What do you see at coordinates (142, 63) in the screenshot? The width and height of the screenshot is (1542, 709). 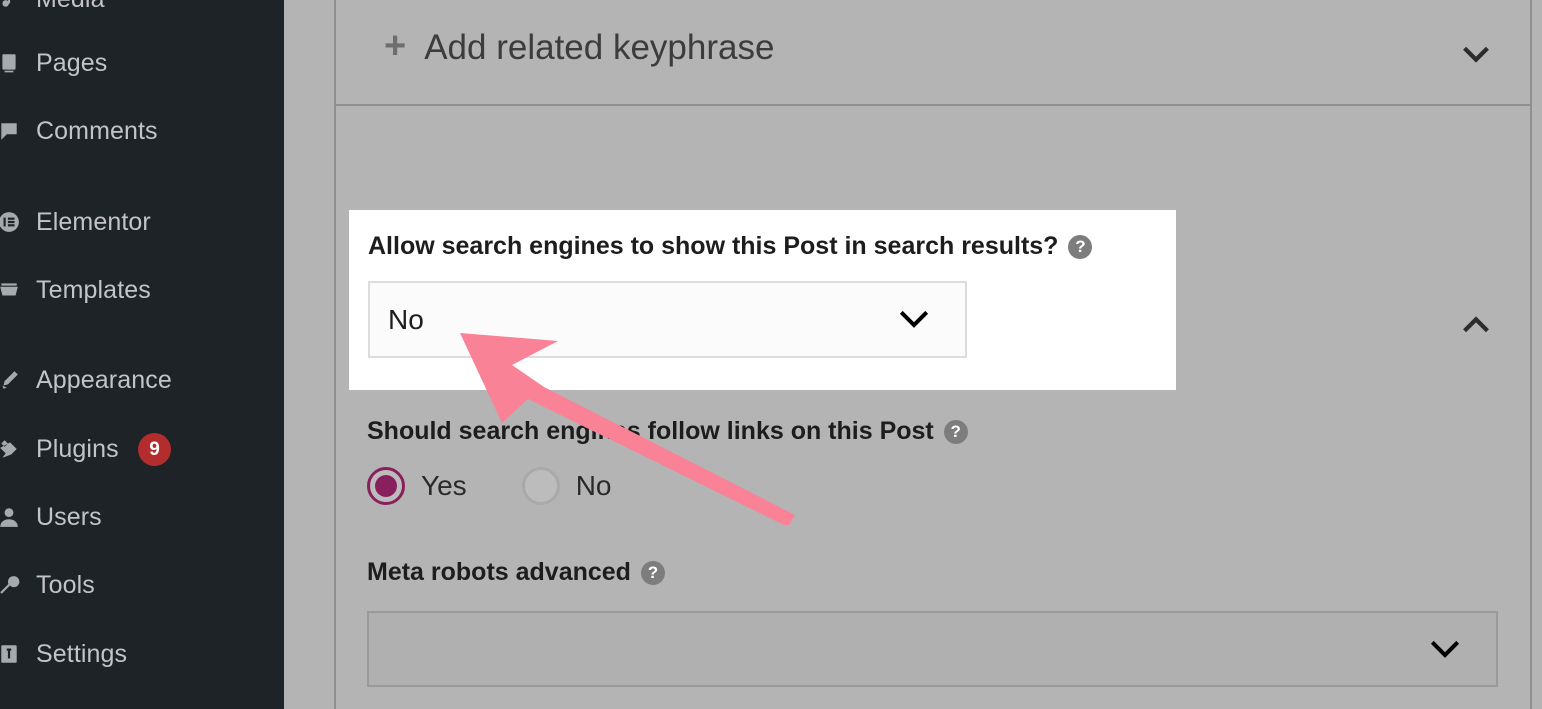 I see `sidebar-item-pages: Pages` at bounding box center [142, 63].